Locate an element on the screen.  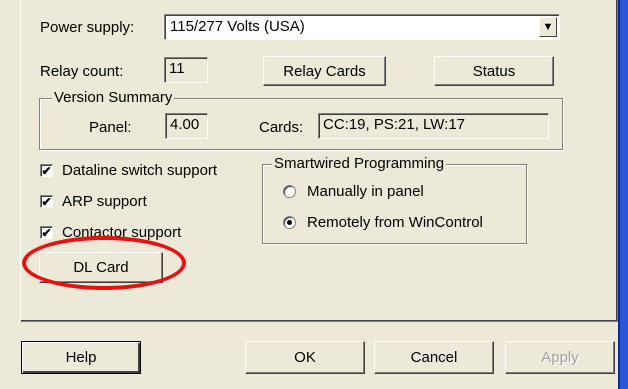
smartwired-title: Smartwired Programming is located at coordinates (359, 163).